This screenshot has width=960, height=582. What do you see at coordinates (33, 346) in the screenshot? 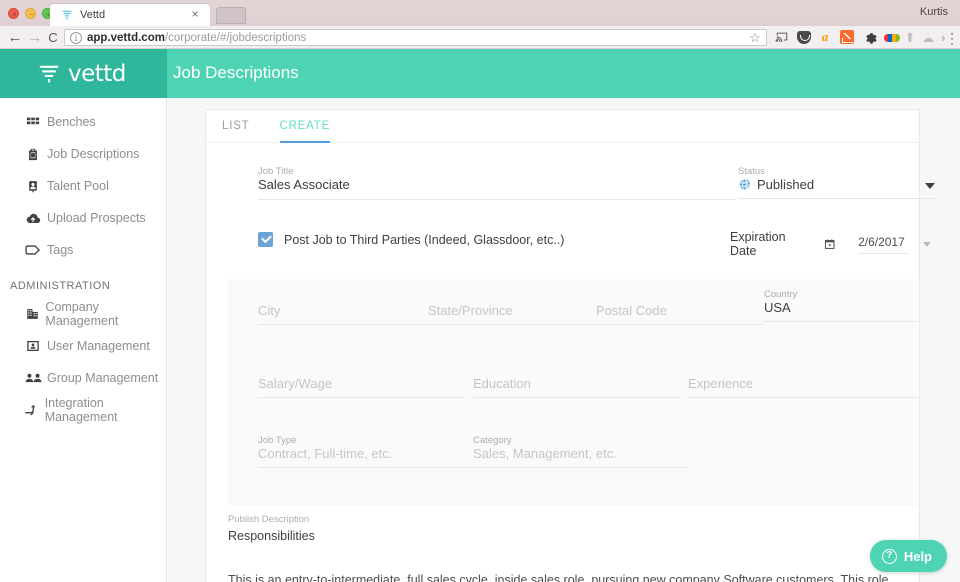
I see `user-card-icon` at bounding box center [33, 346].